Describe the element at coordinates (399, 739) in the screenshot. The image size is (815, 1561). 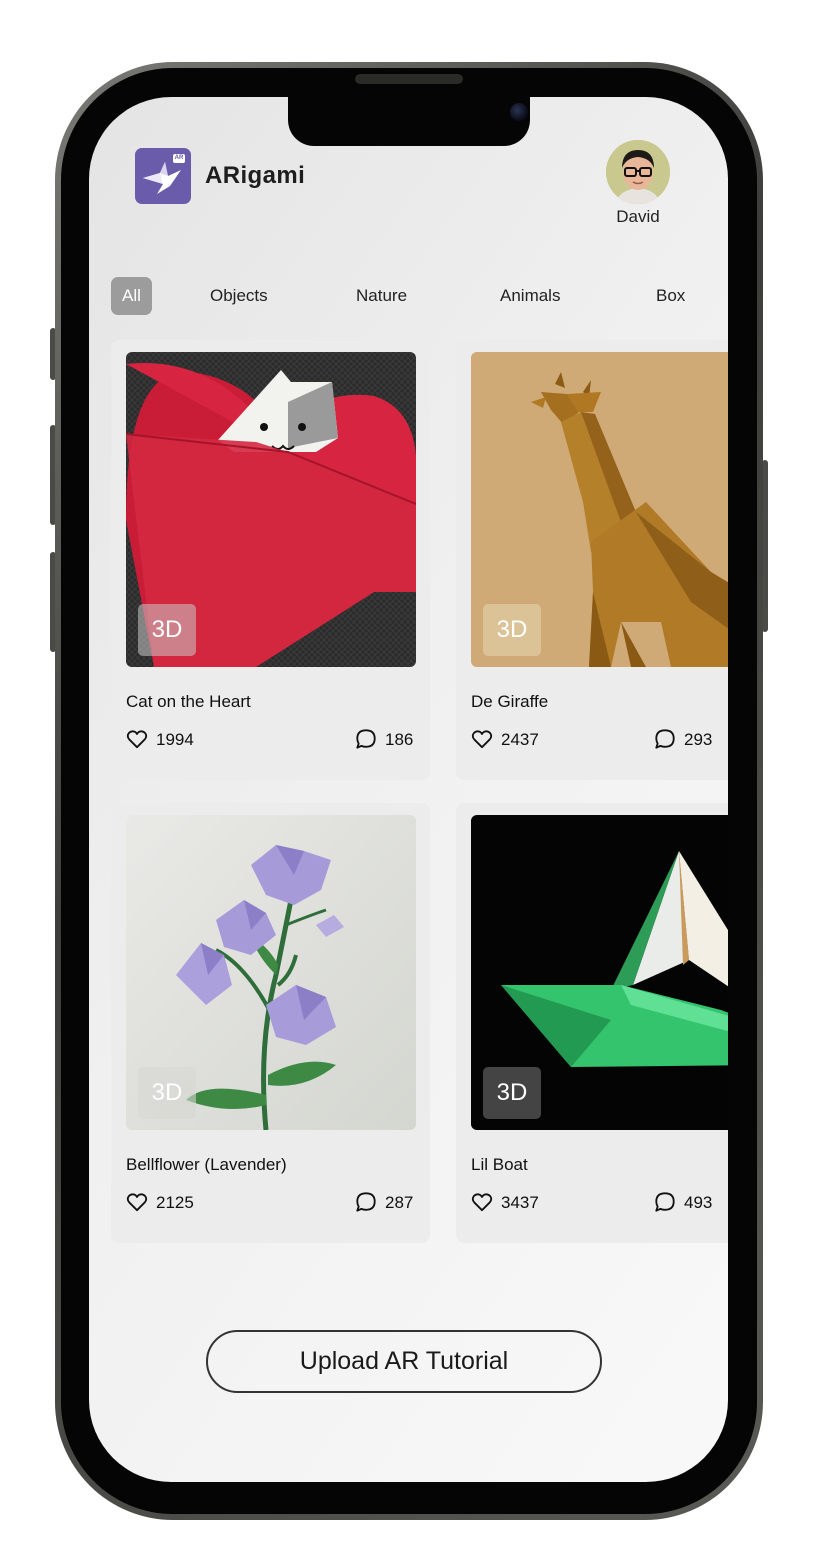
I see `comment-count-value: 186` at that location.